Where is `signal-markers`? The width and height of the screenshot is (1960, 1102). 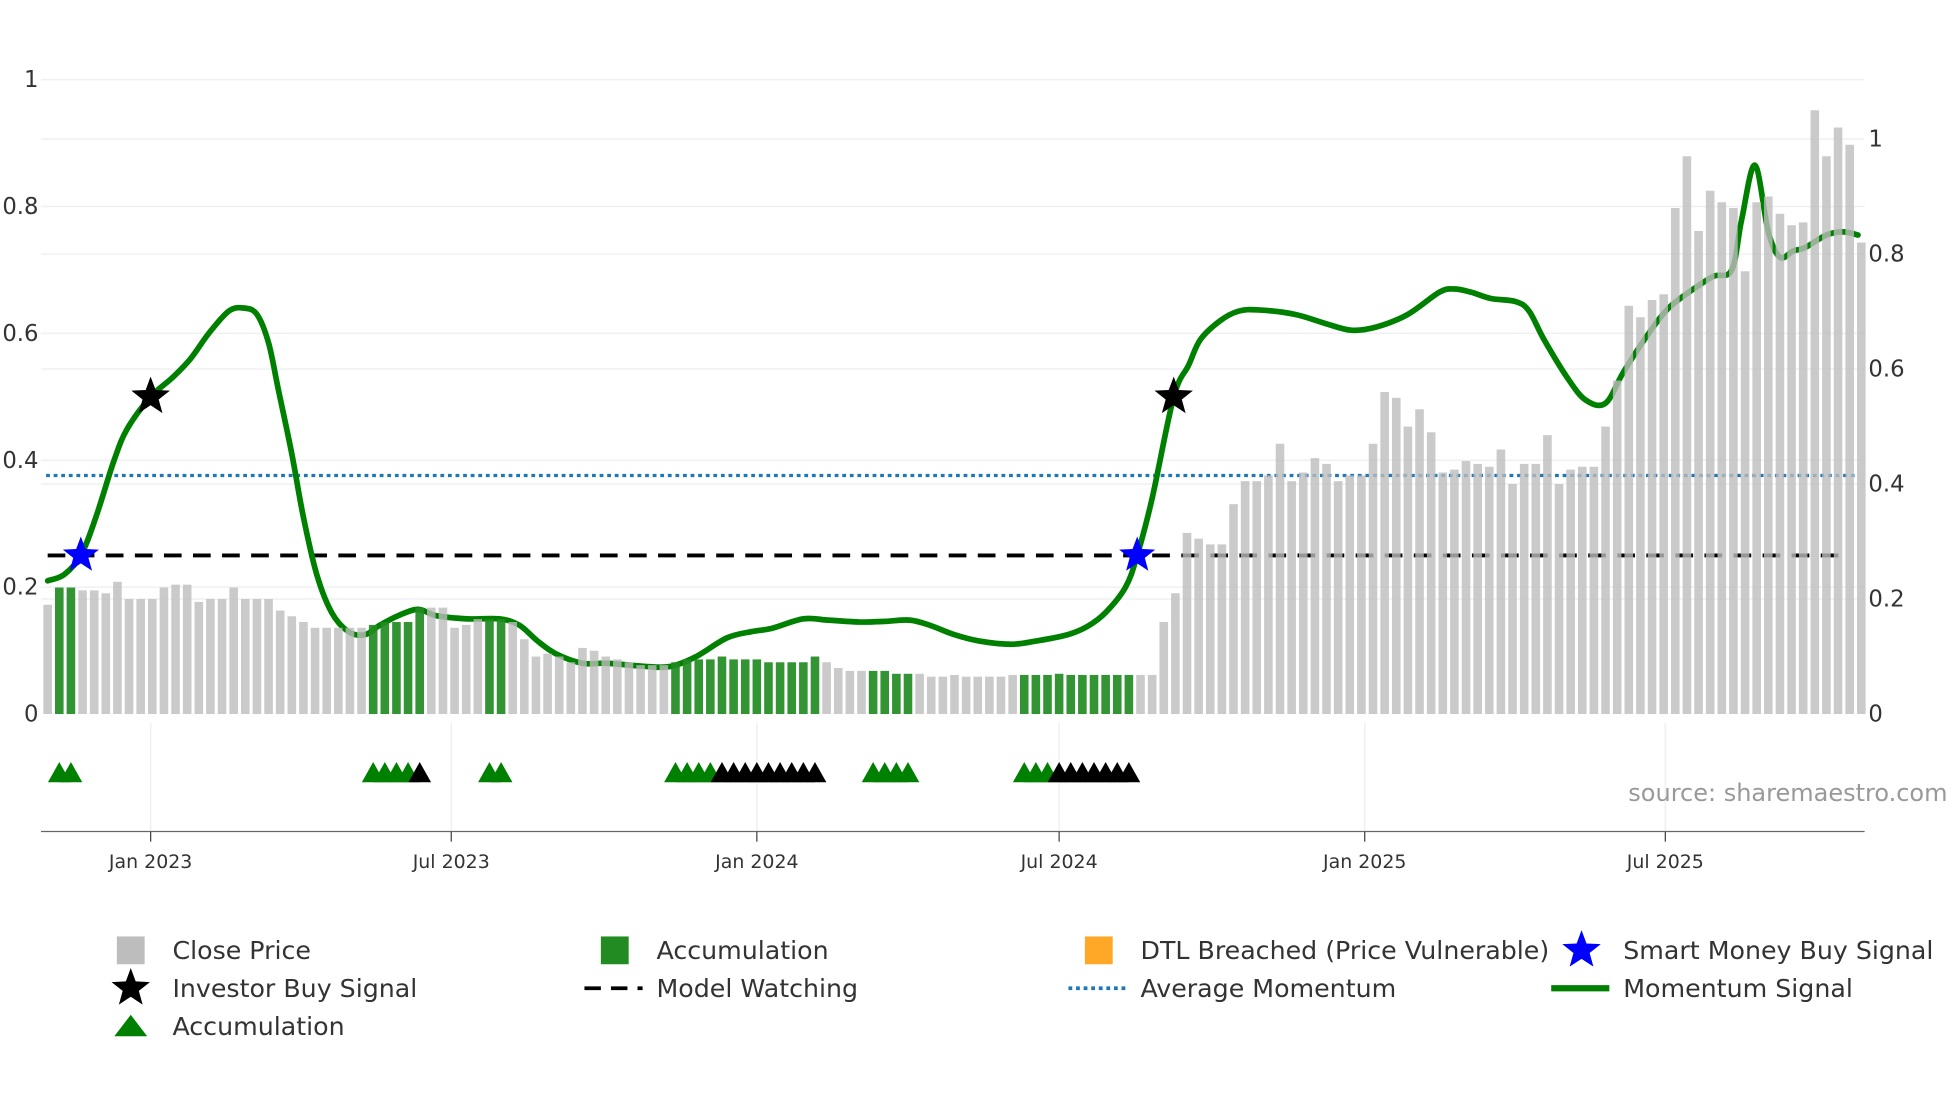
signal-markers is located at coordinates (627, 473).